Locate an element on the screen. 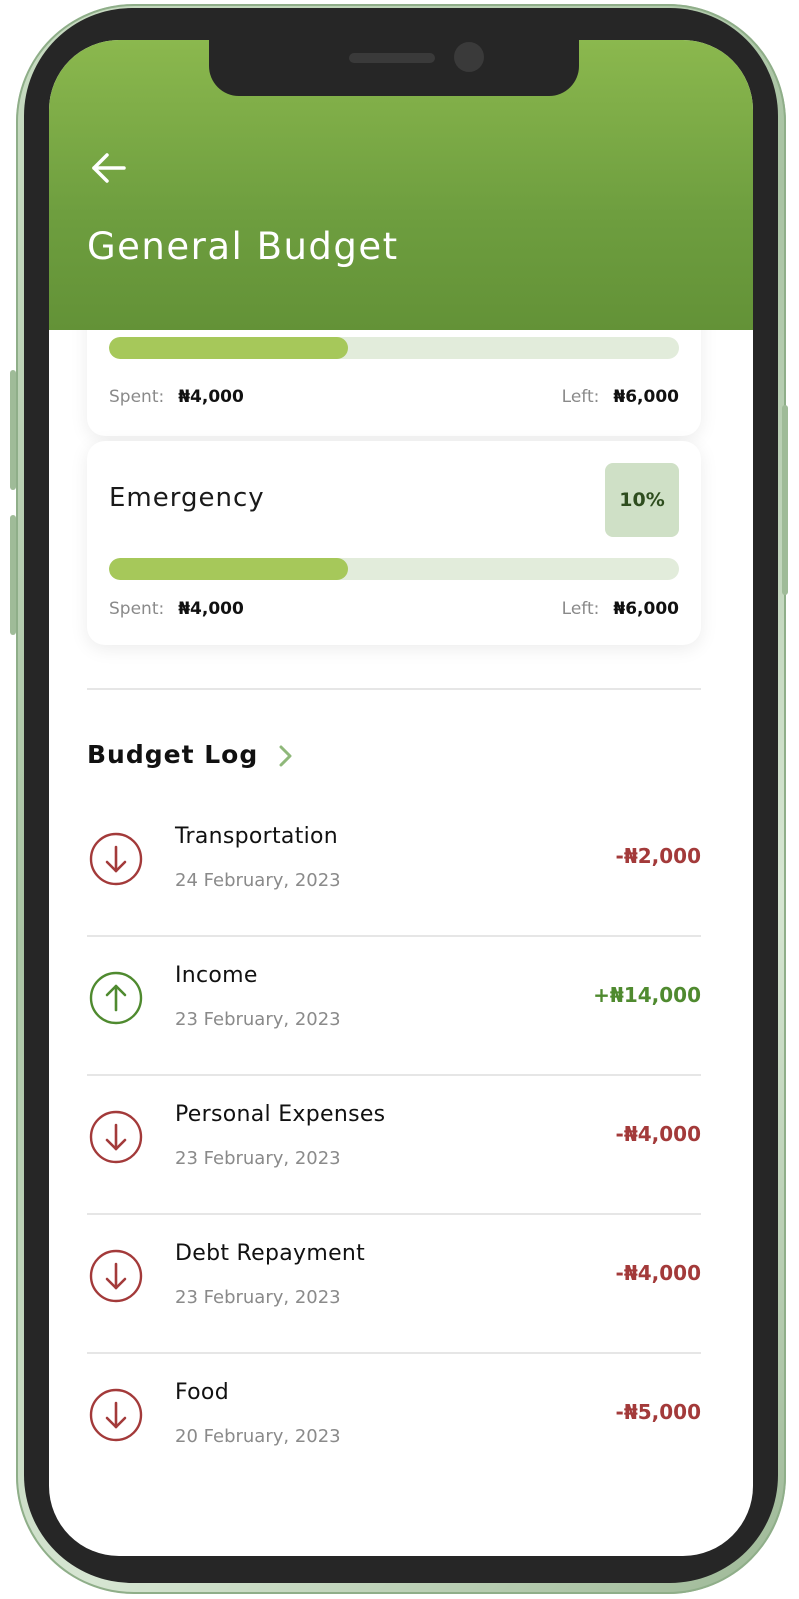  log-item-amount: -₦5,000 is located at coordinates (658, 1412).